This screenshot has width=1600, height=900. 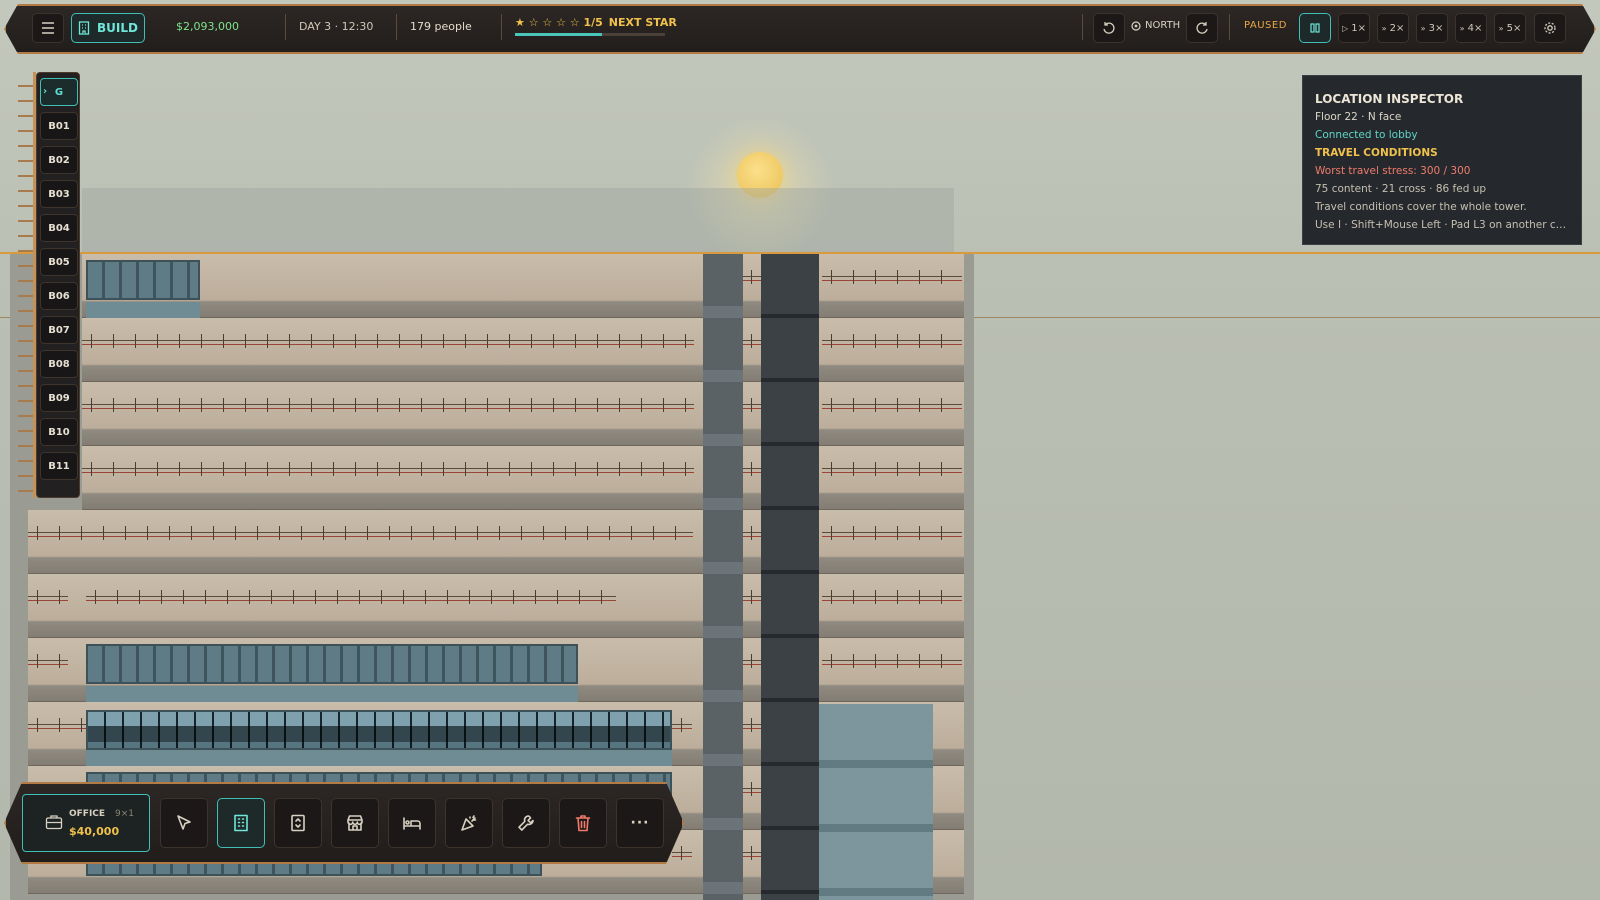 I want to click on apartment-room, so click(x=379, y=730).